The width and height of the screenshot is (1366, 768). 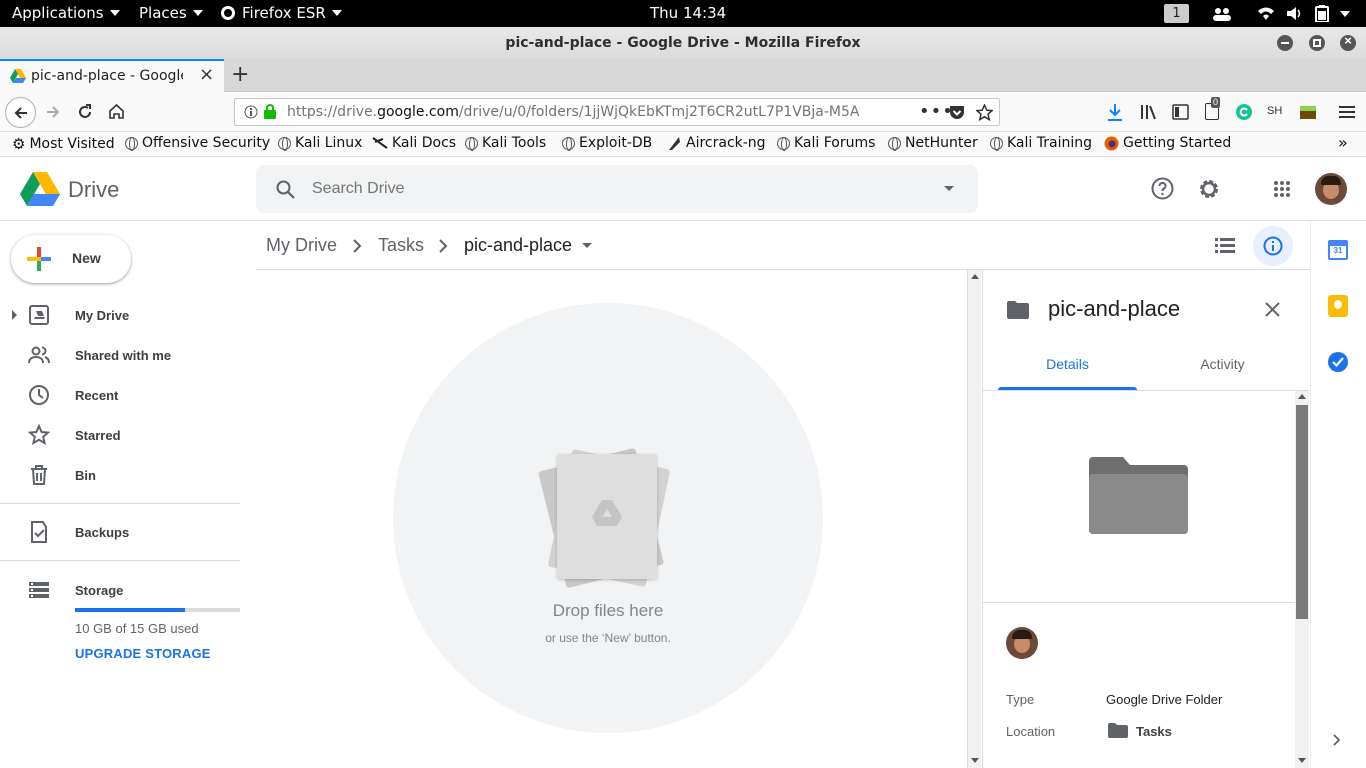 I want to click on home-icon, so click(x=116, y=111).